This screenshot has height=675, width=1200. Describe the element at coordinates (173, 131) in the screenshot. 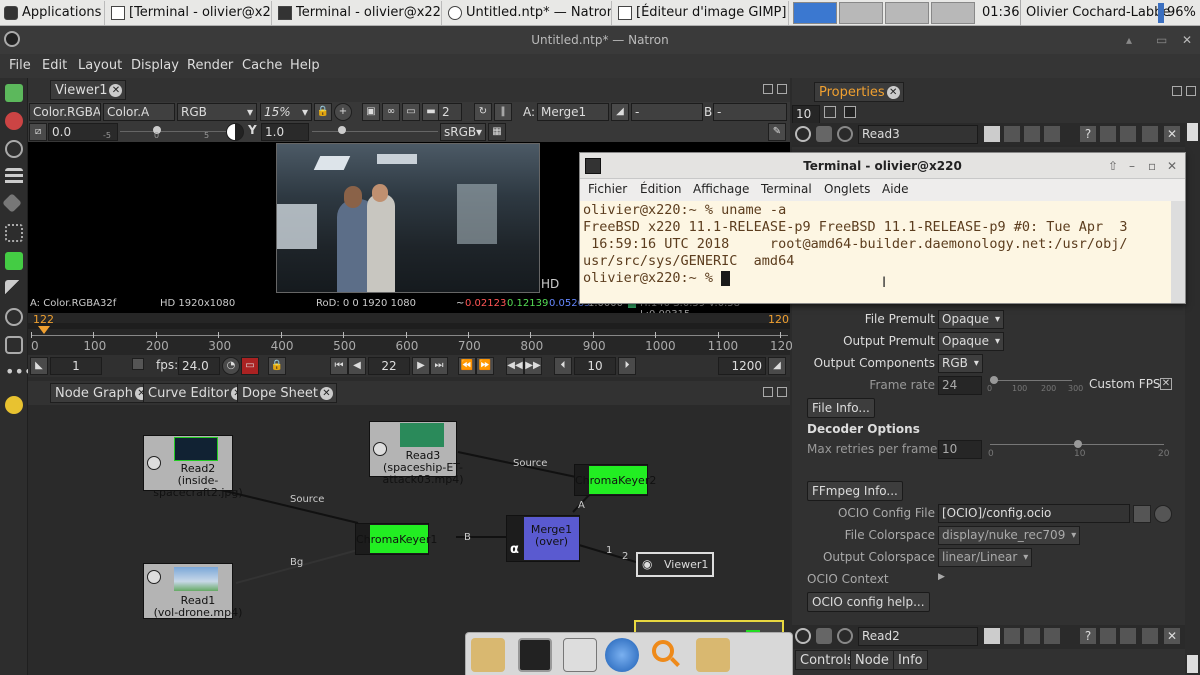

I see `gain-slider` at that location.